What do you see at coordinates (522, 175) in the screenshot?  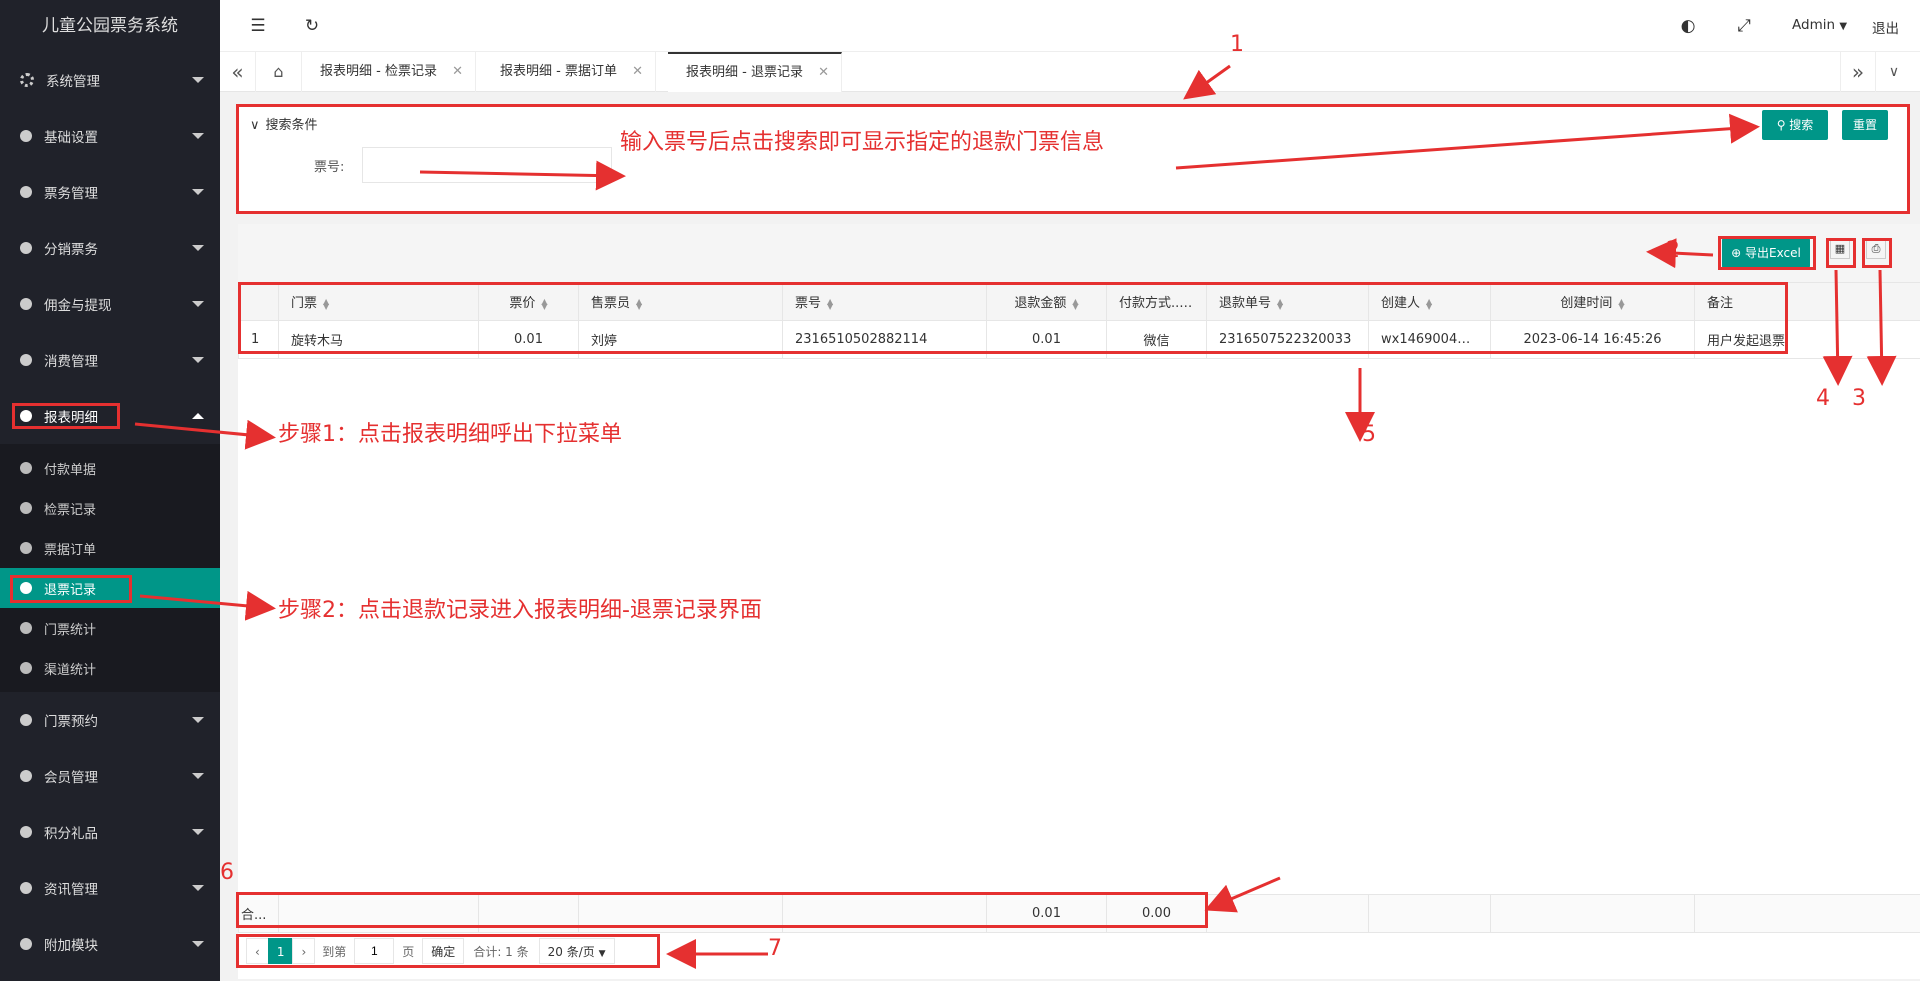 I see `arrow-search-input` at bounding box center [522, 175].